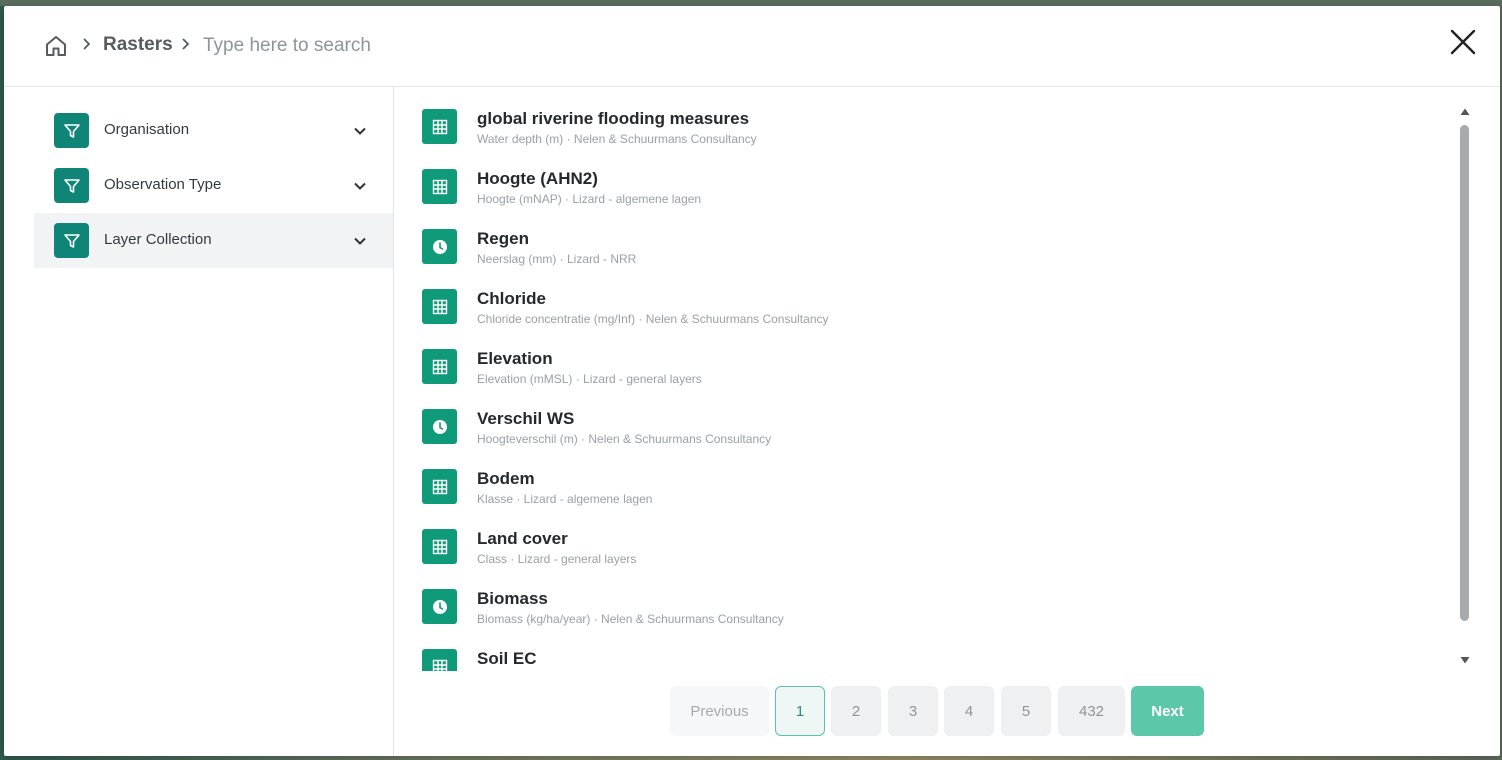  I want to click on result-item: Regen Neerslag (mm) · Lizard - NRR, so click(925, 237).